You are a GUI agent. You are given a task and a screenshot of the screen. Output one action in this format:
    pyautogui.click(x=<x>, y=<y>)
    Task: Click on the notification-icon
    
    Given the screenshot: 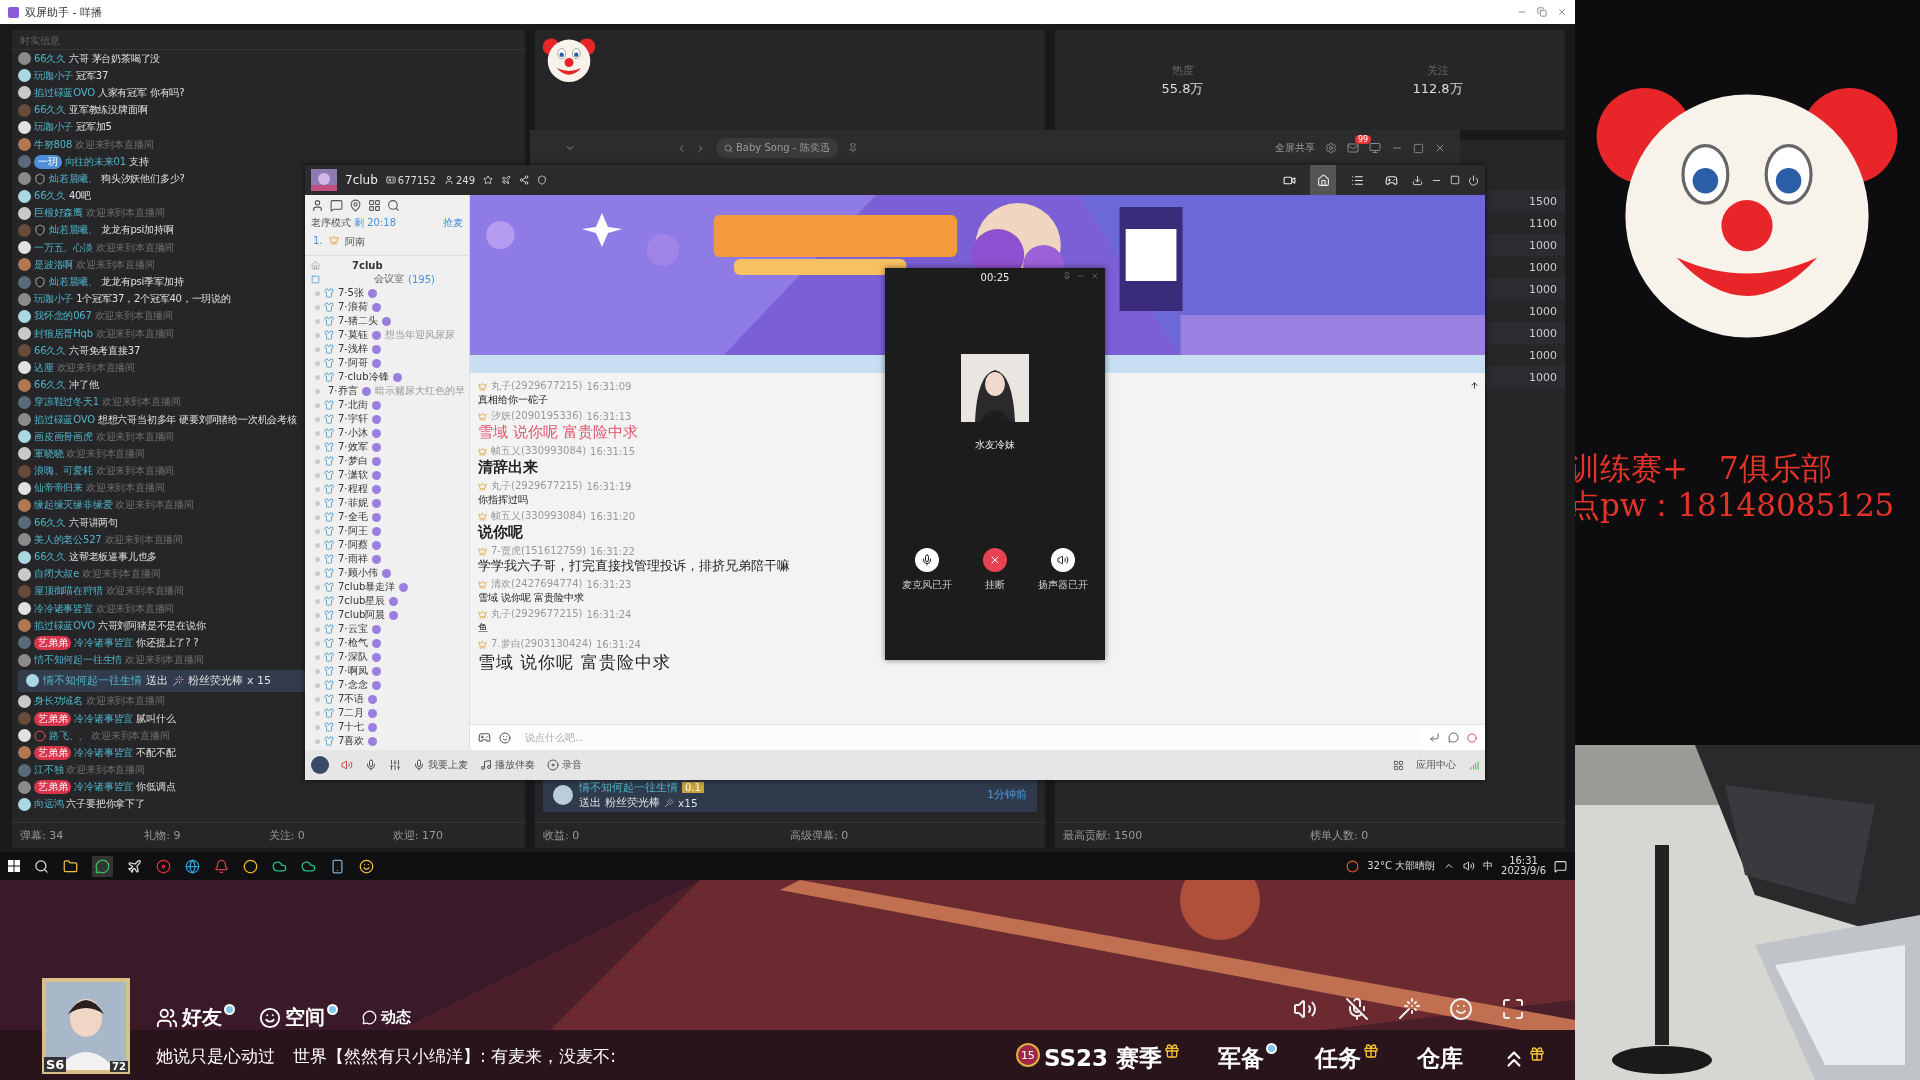 What is the action you would take?
    pyautogui.click(x=1560, y=866)
    